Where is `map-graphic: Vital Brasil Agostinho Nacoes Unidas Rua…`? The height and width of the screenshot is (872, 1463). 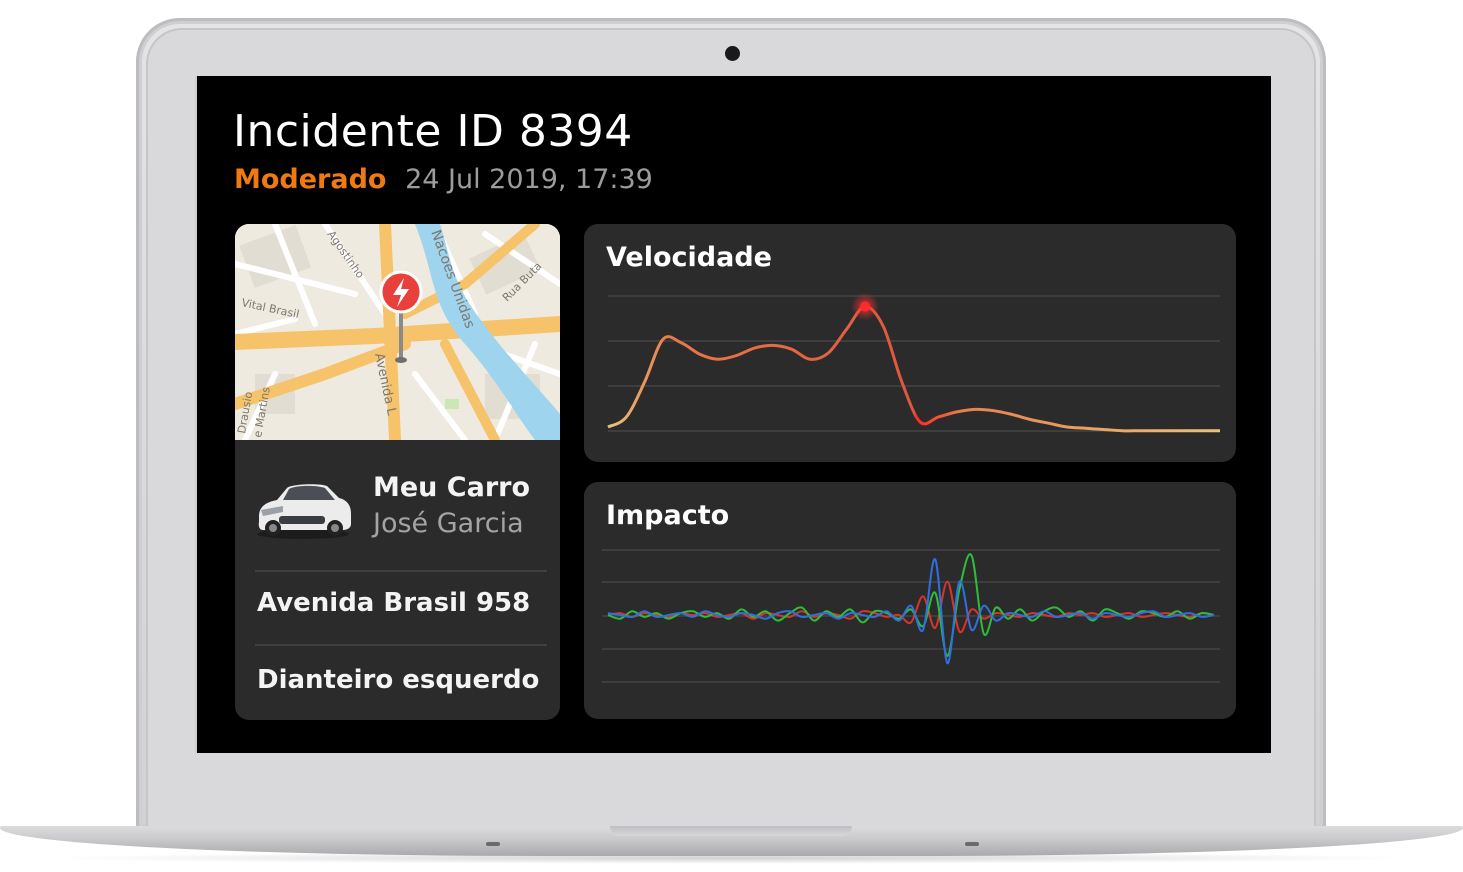 map-graphic: Vital Brasil Agostinho Nacoes Unidas Rua… is located at coordinates (397, 332).